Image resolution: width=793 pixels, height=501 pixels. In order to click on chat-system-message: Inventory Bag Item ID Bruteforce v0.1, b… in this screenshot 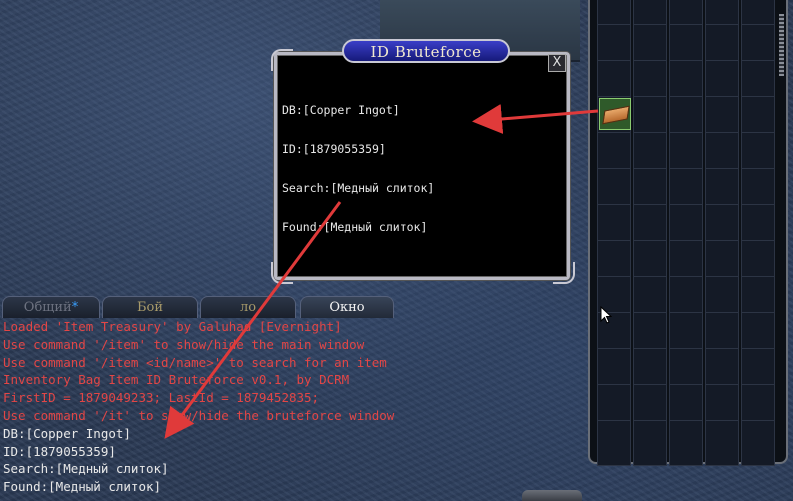, I will do `click(176, 380)`.